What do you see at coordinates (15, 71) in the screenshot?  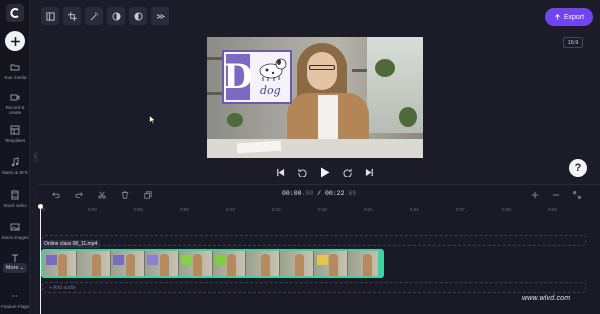 I see `sidebar-item-your-media: Your media` at bounding box center [15, 71].